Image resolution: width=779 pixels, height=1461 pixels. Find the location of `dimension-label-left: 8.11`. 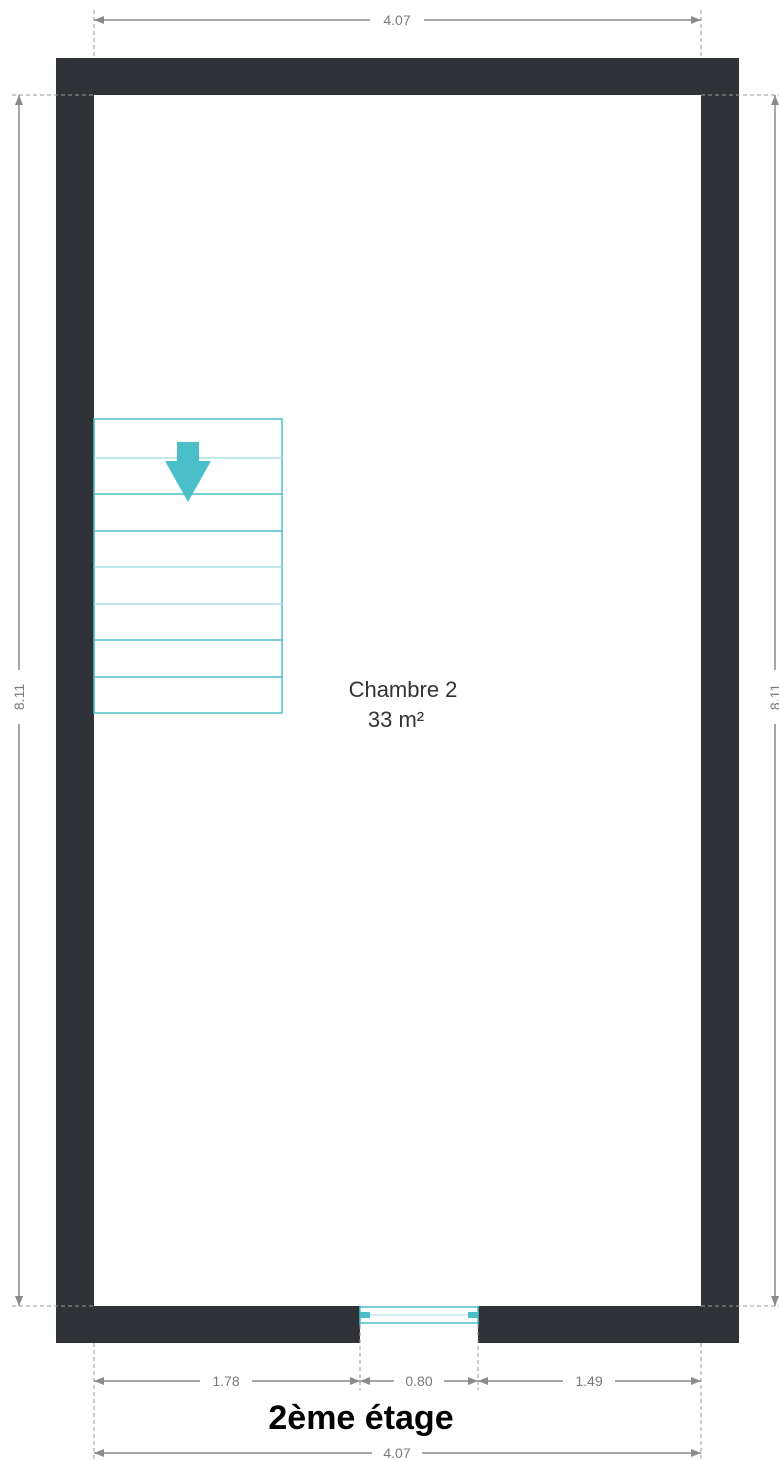

dimension-label-left: 8.11 is located at coordinates (19, 697).